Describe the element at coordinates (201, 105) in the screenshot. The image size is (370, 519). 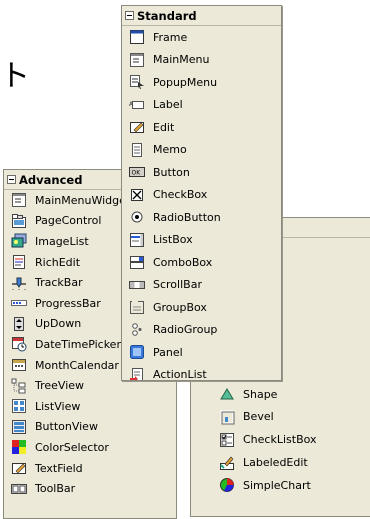
I see `standard-item-label: A Label` at that location.